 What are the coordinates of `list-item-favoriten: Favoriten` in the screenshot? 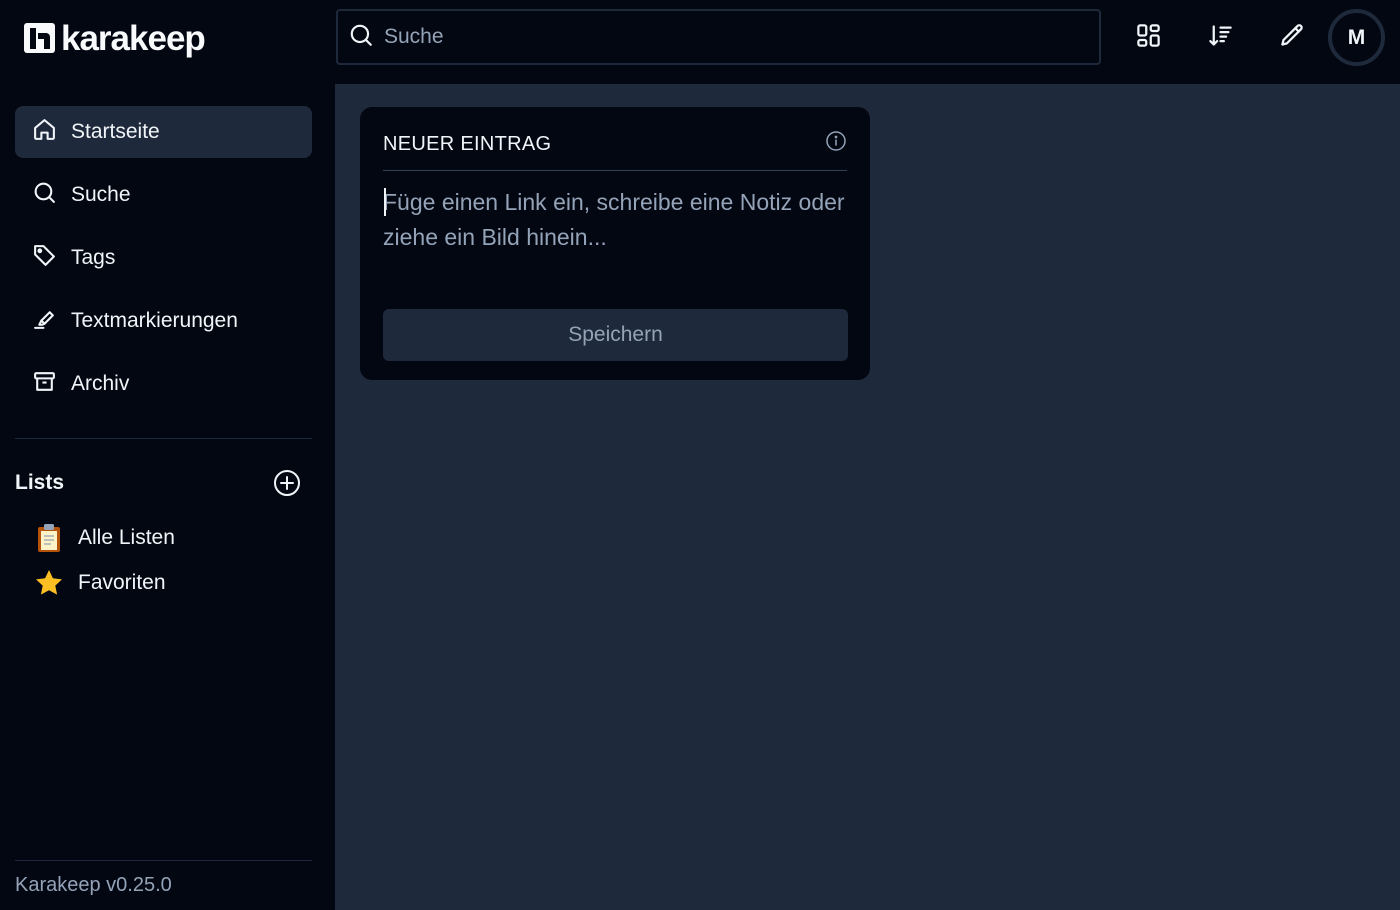 It's located at (164, 583).